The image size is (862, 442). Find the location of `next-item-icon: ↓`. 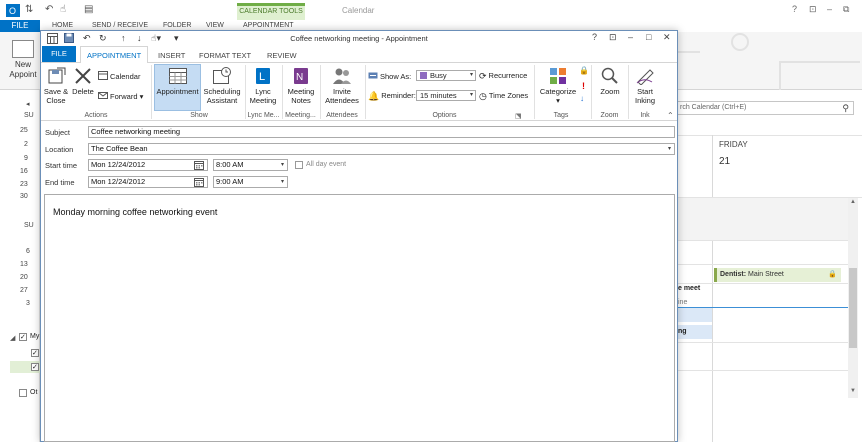

next-item-icon: ↓ is located at coordinates (139, 38).